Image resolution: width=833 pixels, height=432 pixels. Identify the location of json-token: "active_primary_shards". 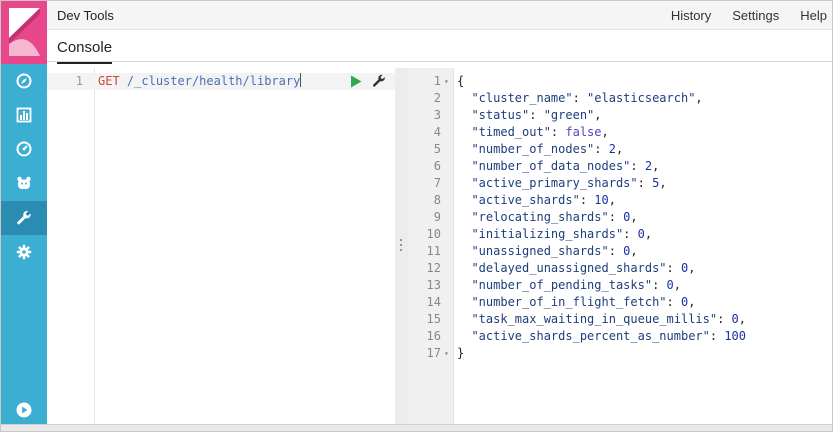
(547, 183).